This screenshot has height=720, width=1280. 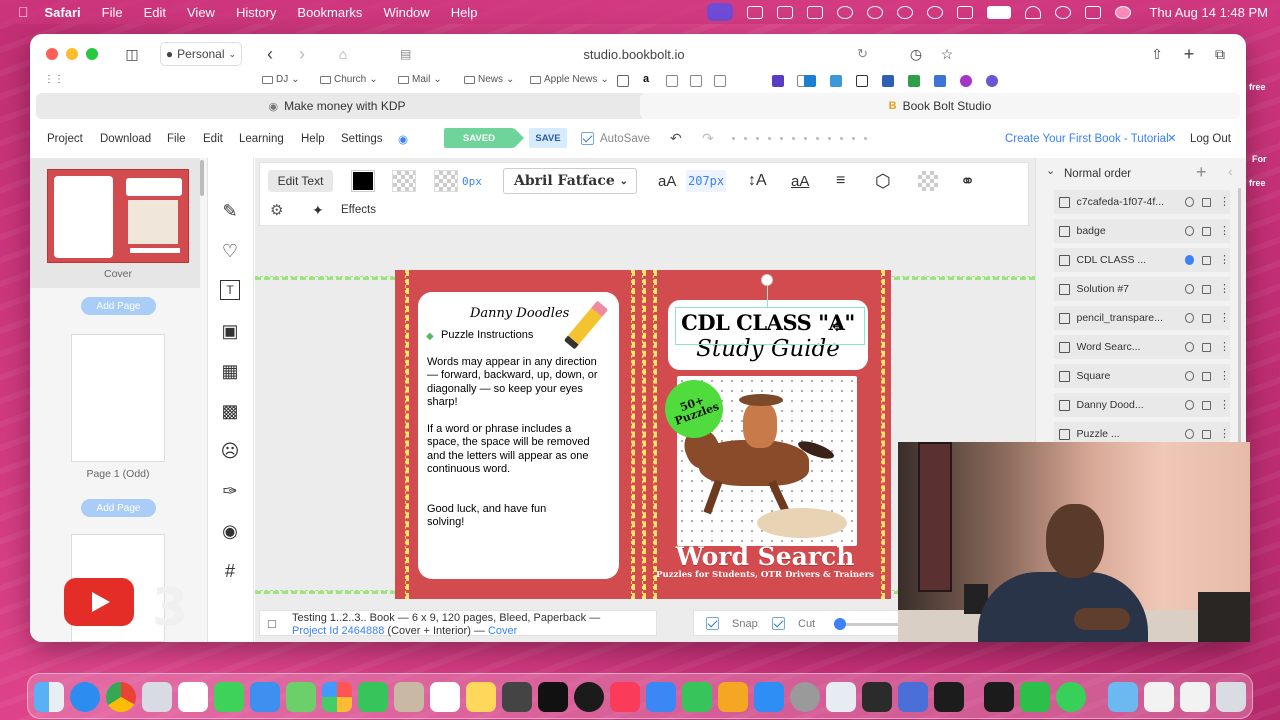 I want to click on paint-brush-icon: ✑, so click(x=230, y=491).